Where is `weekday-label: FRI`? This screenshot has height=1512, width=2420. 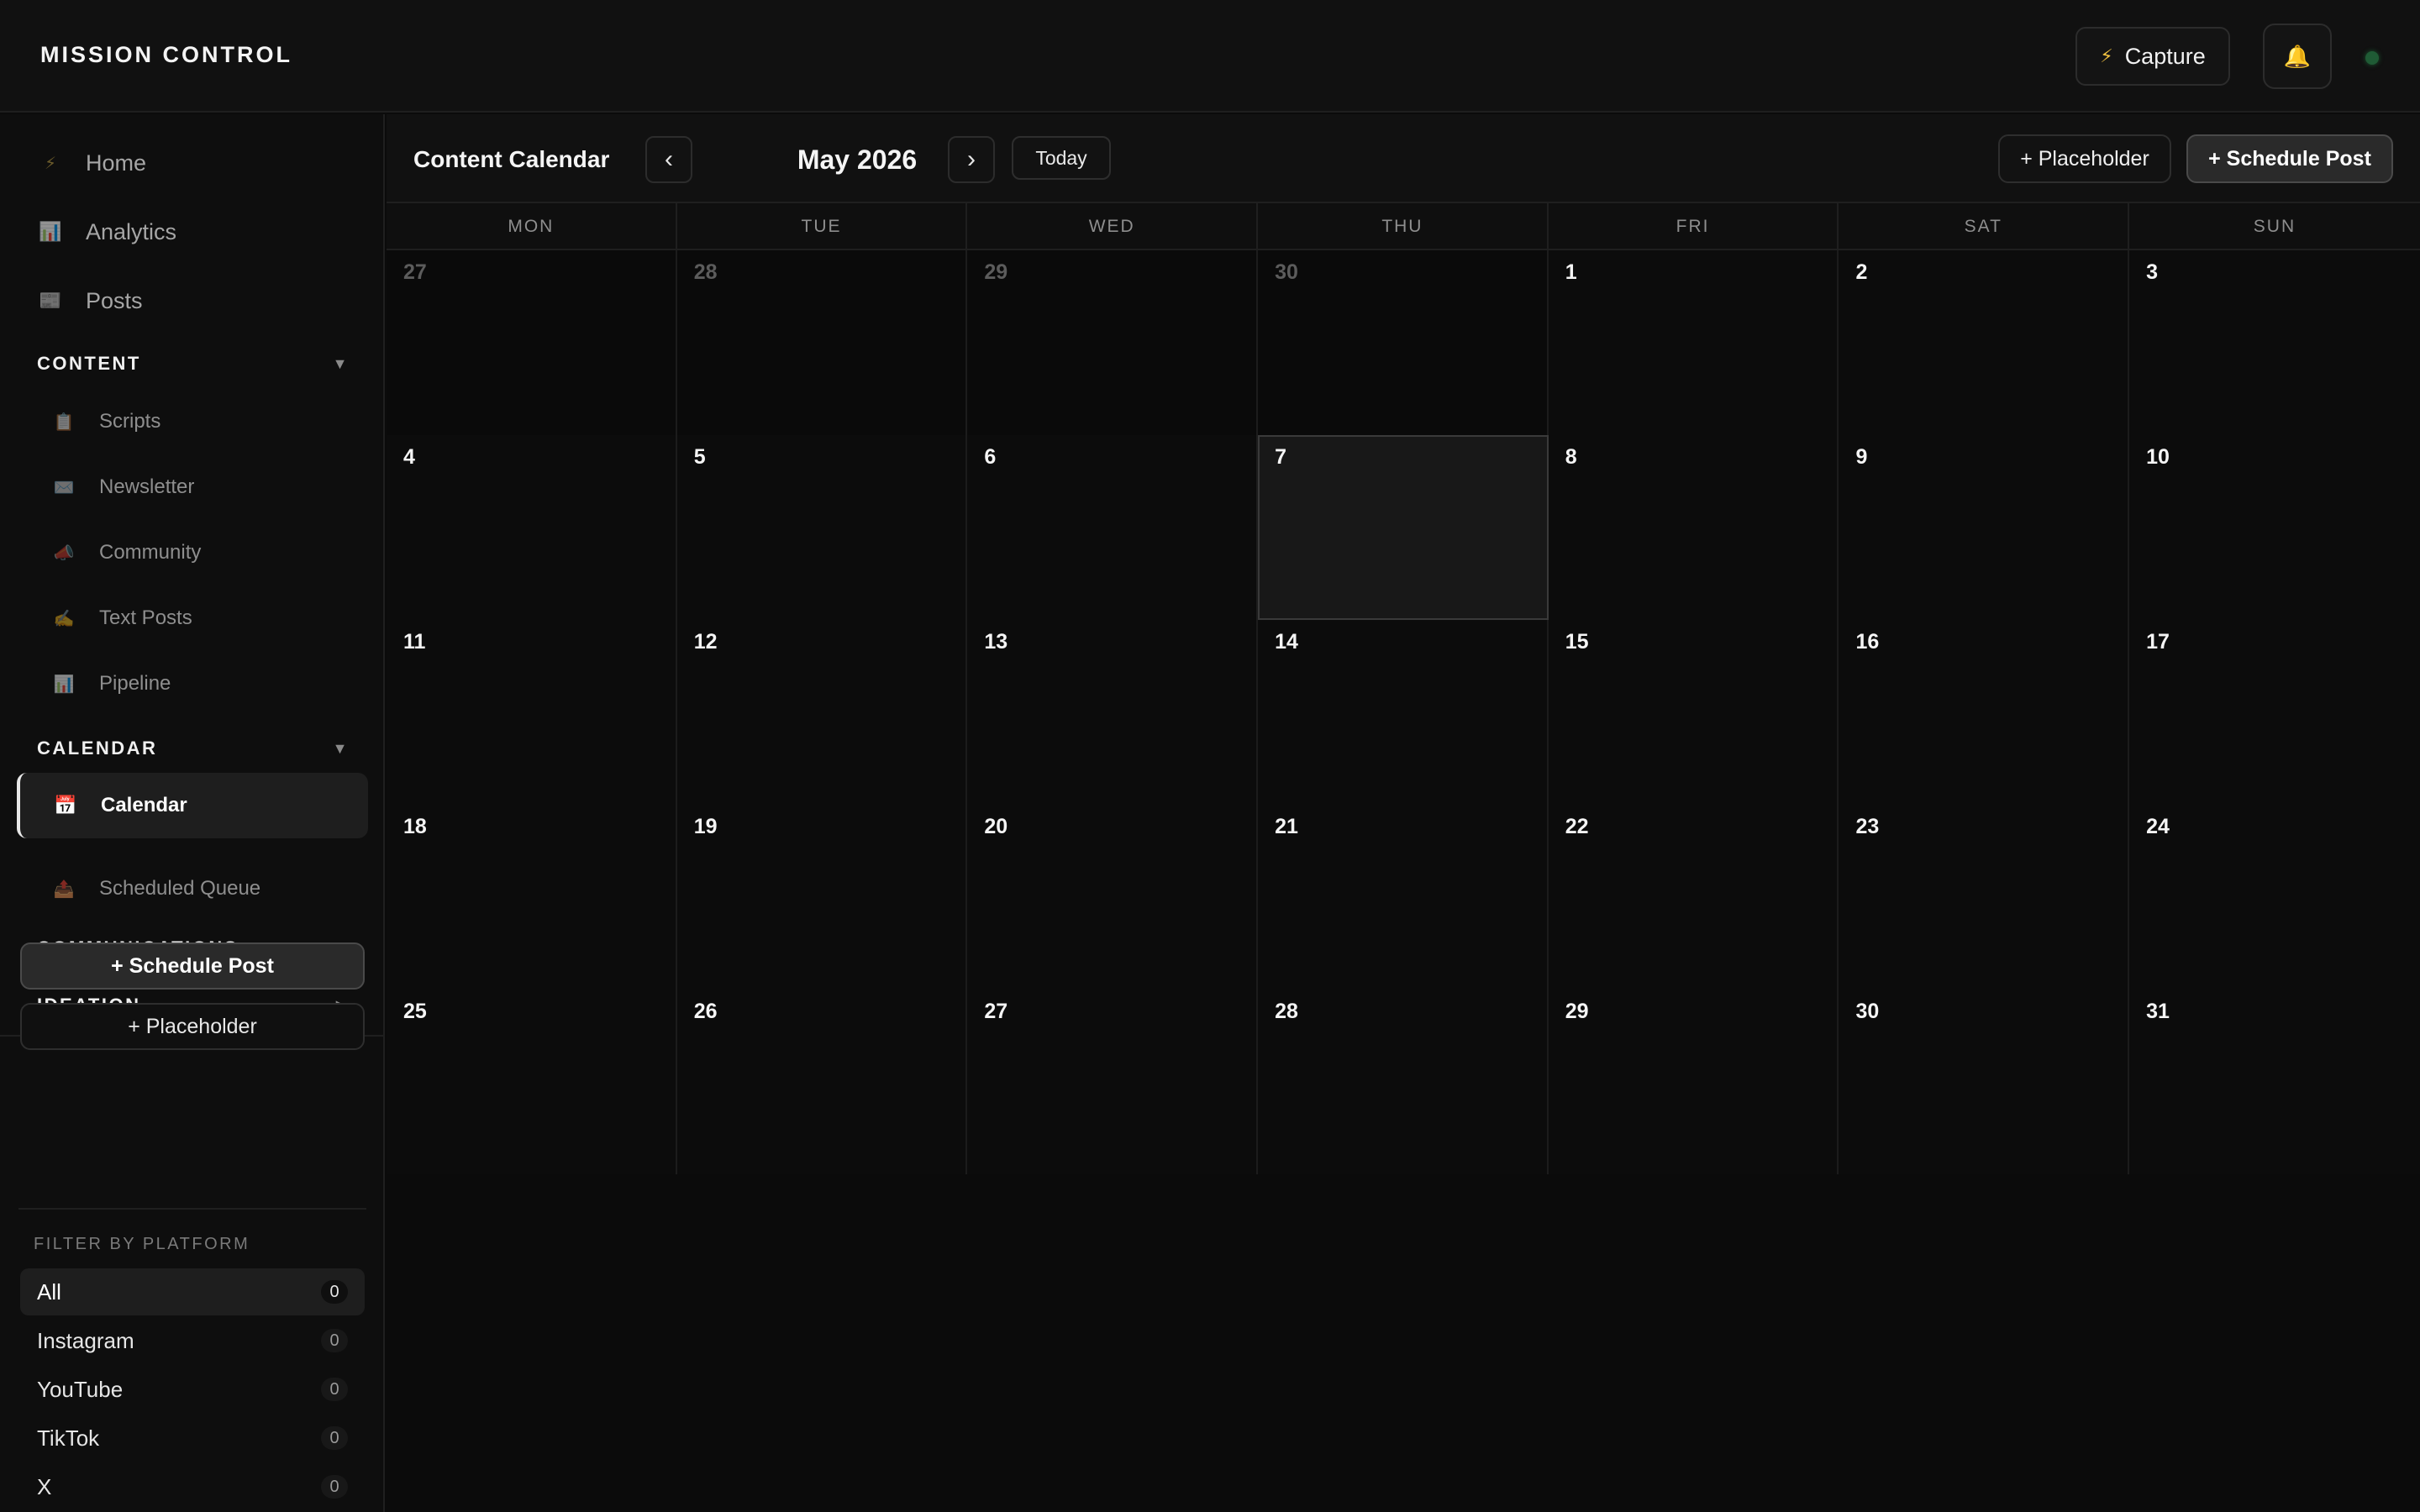
weekday-label: FRI is located at coordinates (1694, 226).